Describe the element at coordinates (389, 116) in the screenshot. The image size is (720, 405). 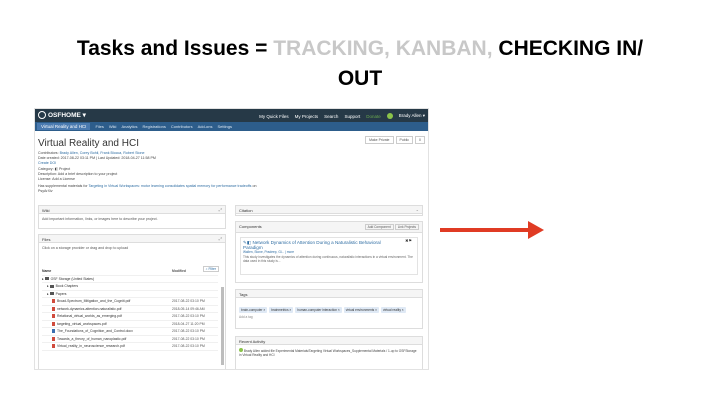
I see `avatar` at that location.